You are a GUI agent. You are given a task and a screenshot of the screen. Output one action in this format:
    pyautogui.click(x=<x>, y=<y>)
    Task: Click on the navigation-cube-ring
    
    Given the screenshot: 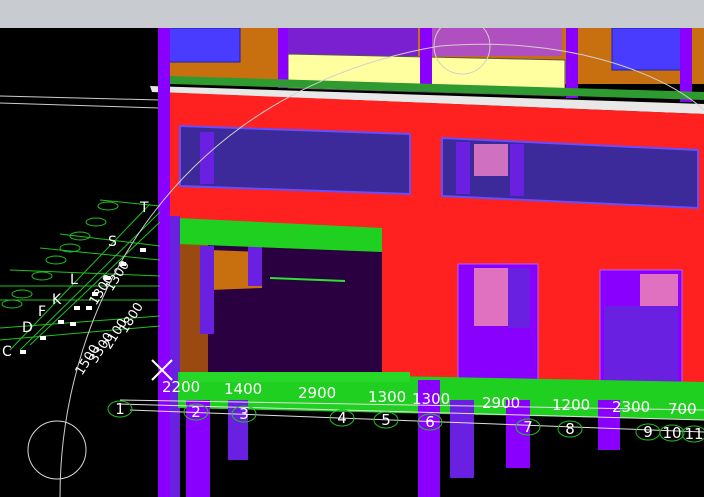 What is the action you would take?
    pyautogui.click(x=57, y=450)
    